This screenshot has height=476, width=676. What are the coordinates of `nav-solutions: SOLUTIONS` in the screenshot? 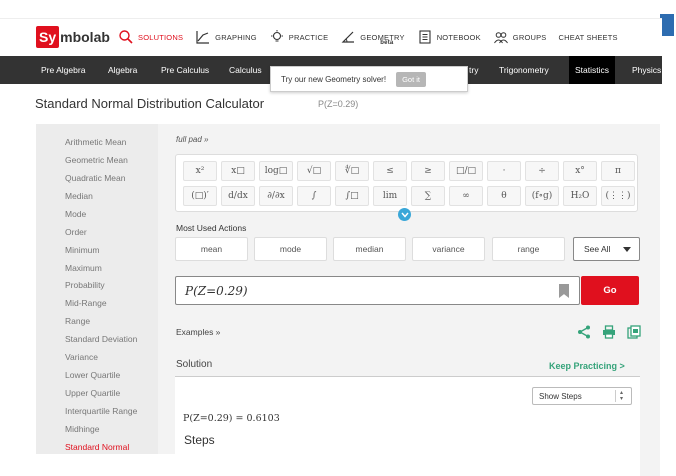 It's located at (150, 37).